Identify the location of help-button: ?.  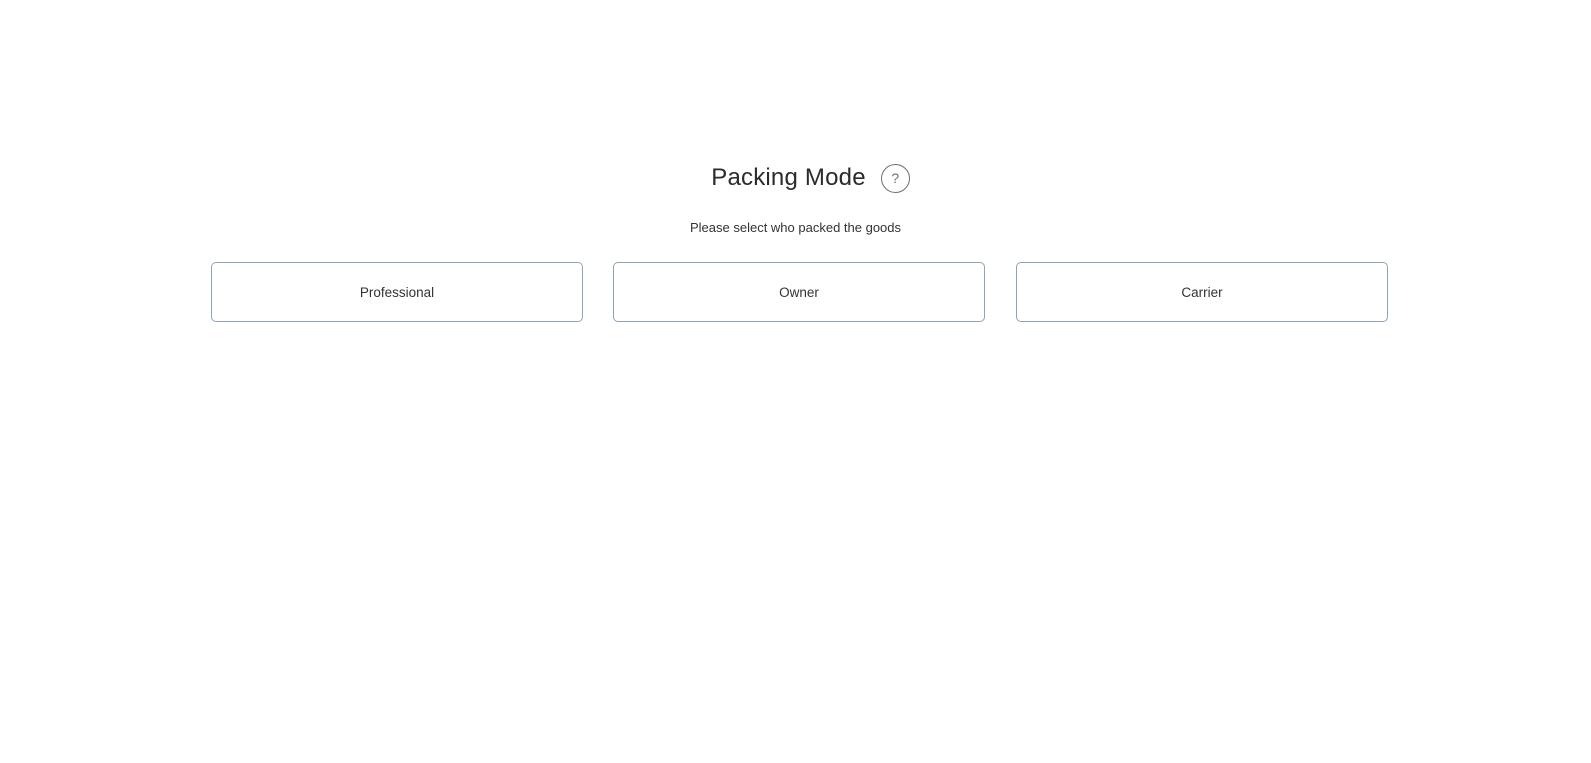
(895, 178).